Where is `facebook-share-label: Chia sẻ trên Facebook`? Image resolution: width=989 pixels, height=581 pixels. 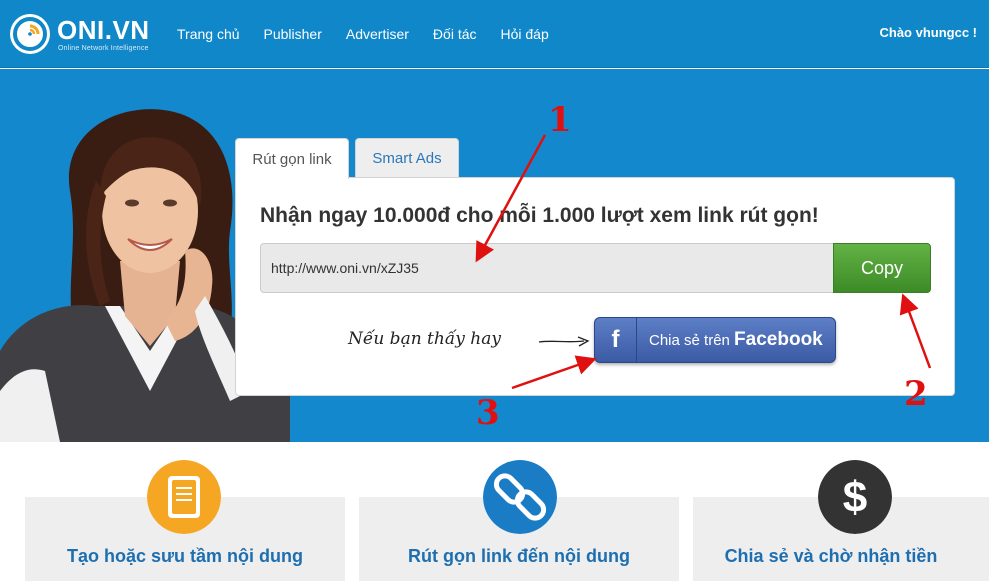
facebook-share-label: Chia sẻ trên Facebook is located at coordinates (736, 340).